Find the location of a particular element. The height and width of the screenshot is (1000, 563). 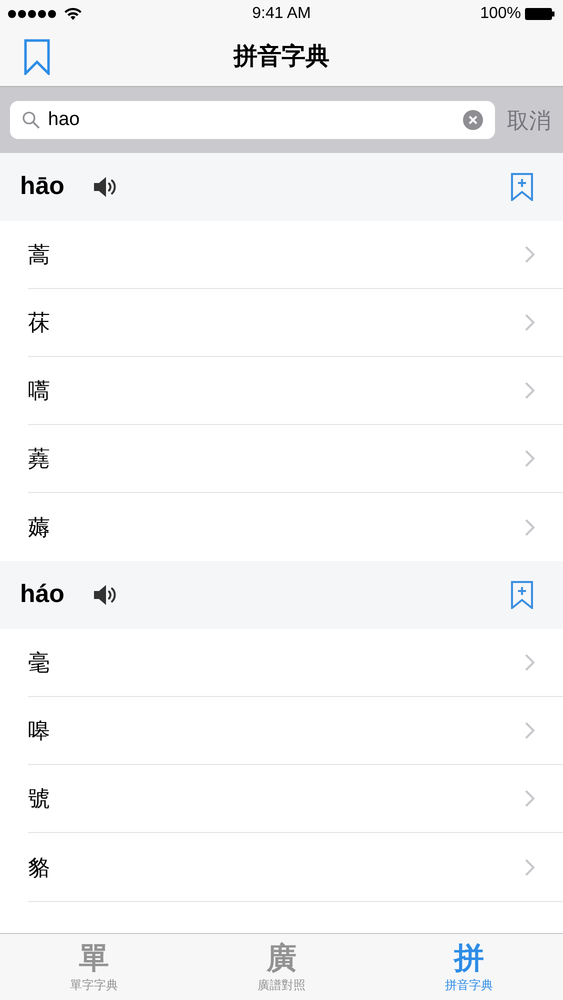

tab-icon: 廣 is located at coordinates (281, 959).